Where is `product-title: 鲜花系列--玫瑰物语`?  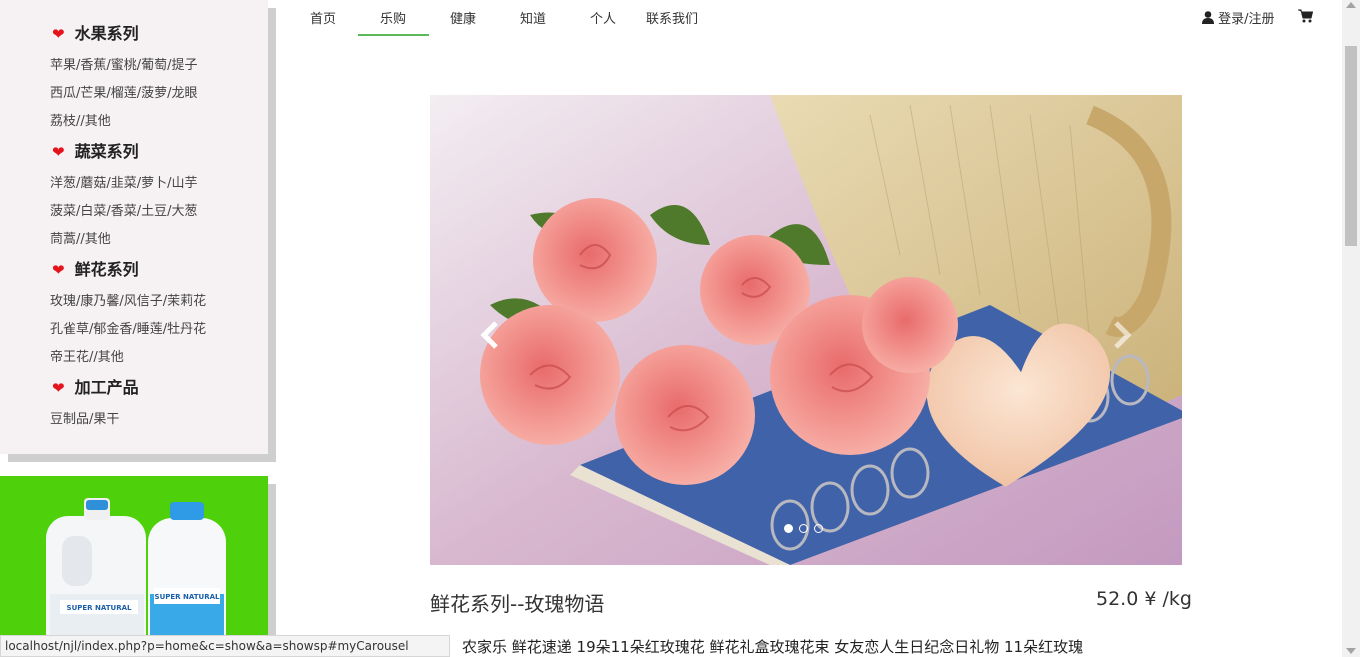
product-title: 鲜花系列--玫瑰物语 is located at coordinates (517, 604).